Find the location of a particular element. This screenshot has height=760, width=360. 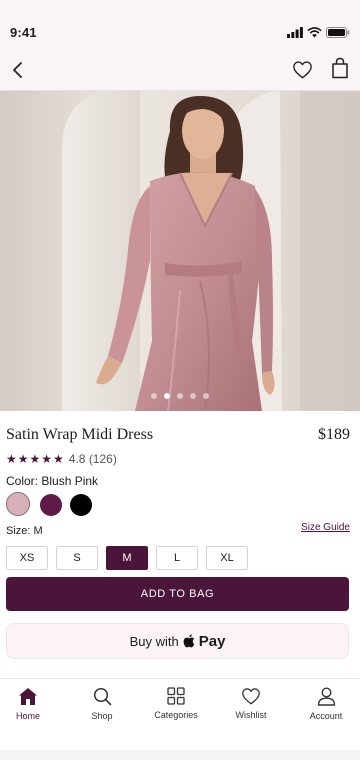

carousel-dots is located at coordinates (180, 396).